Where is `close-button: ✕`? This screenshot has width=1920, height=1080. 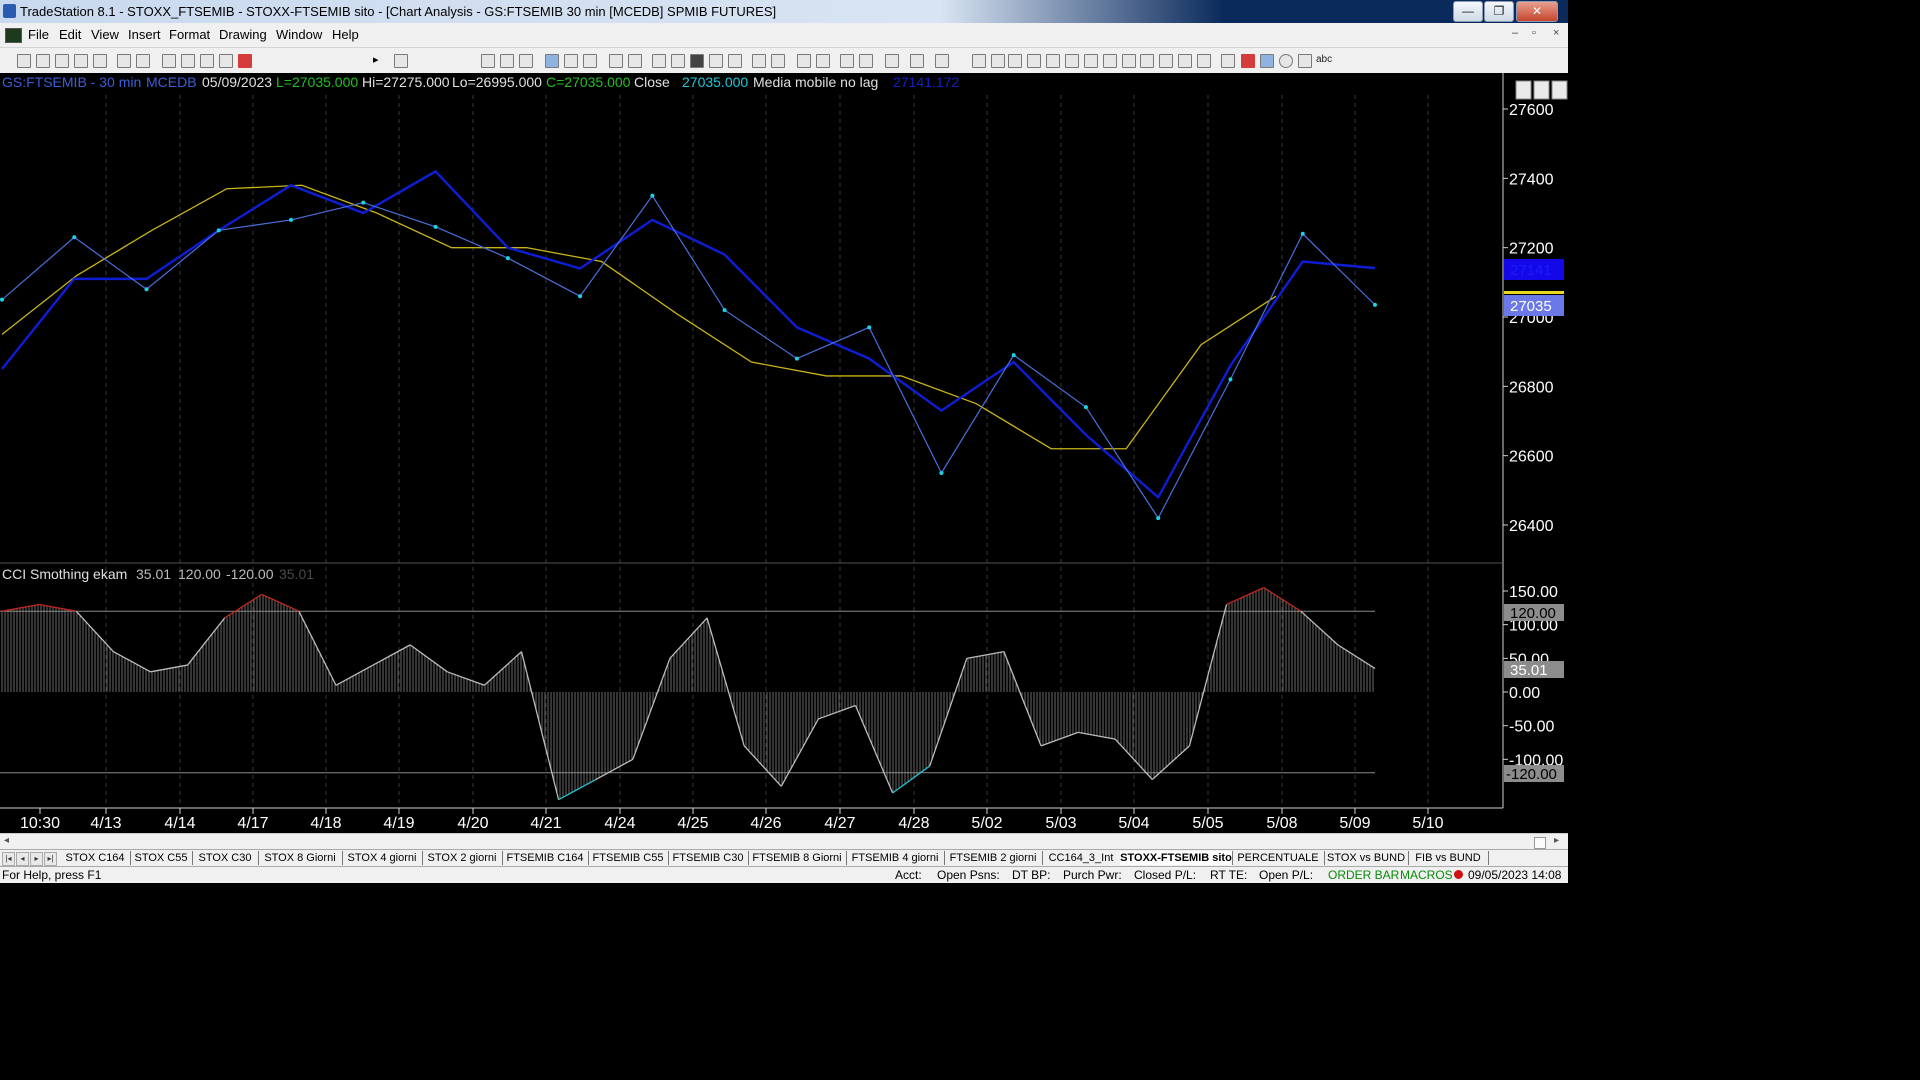
close-button: ✕ is located at coordinates (1537, 11).